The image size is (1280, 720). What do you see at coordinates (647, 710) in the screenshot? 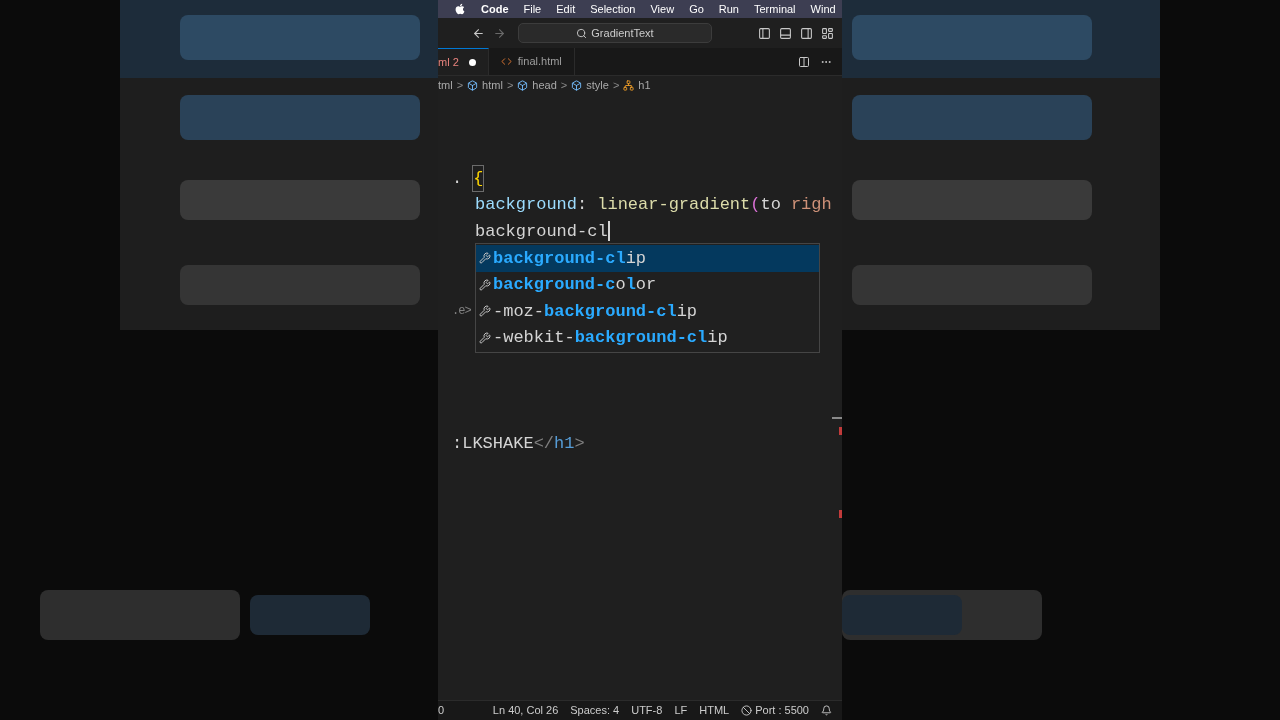
I see `status-item: UTF-8` at bounding box center [647, 710].